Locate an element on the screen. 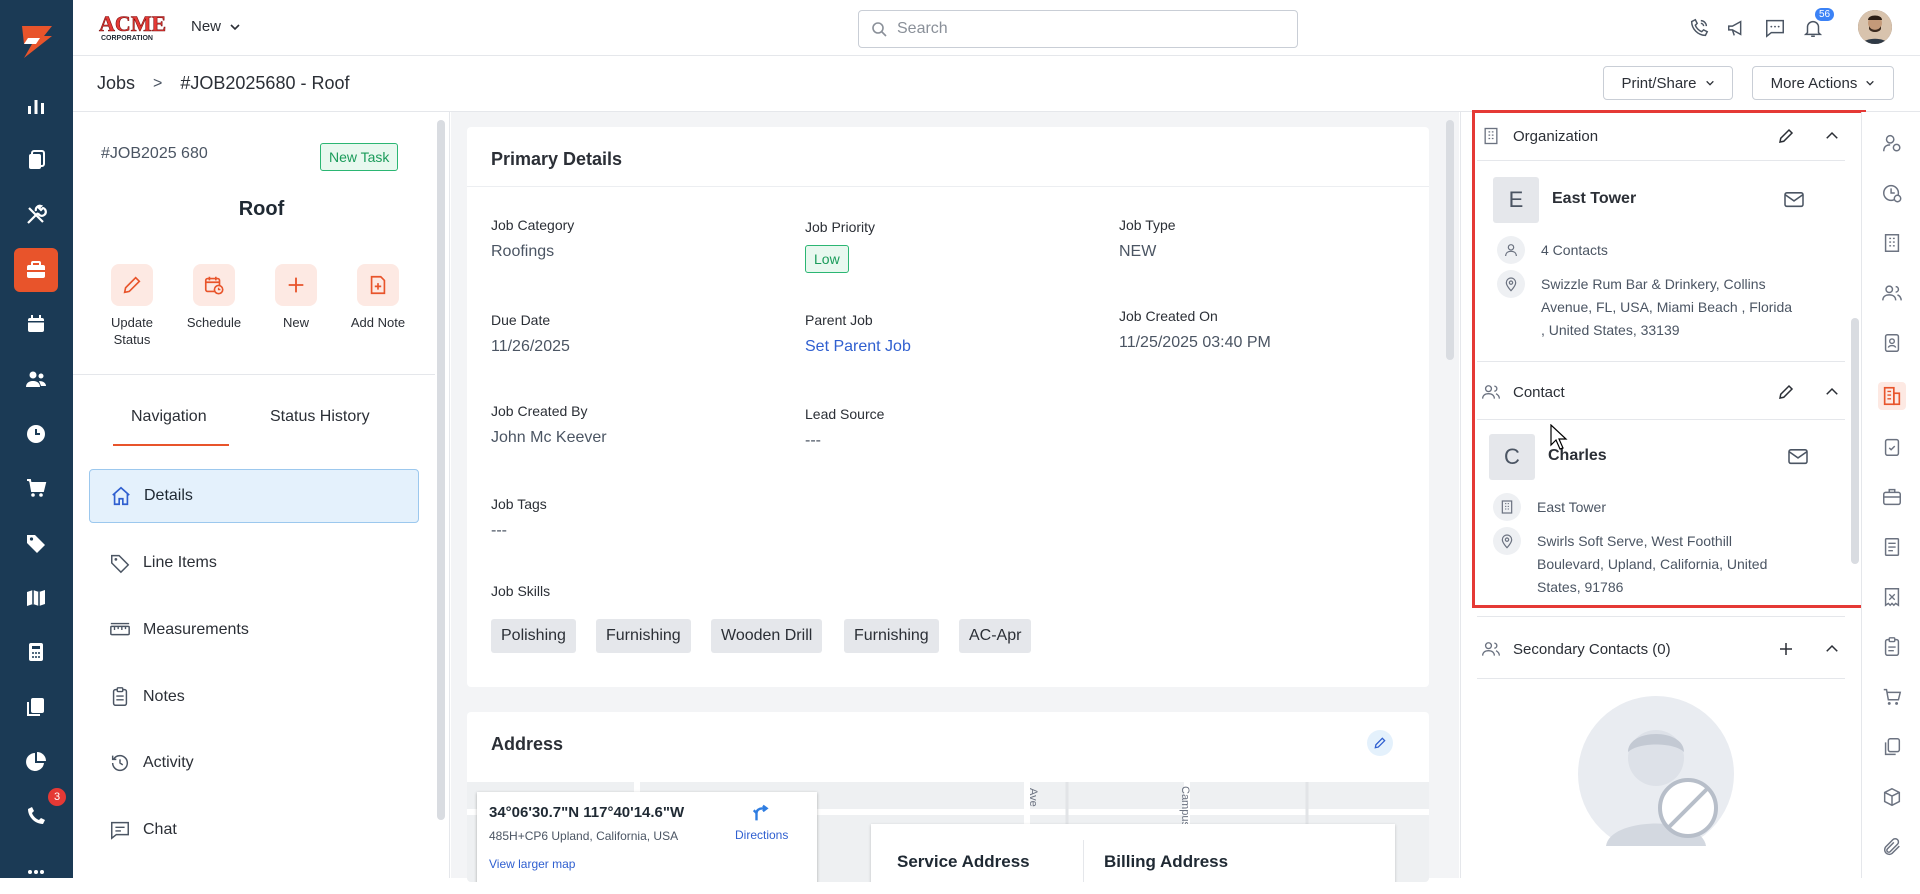 The height and width of the screenshot is (894, 1920). organization-rail-icon is located at coordinates (1892, 396).